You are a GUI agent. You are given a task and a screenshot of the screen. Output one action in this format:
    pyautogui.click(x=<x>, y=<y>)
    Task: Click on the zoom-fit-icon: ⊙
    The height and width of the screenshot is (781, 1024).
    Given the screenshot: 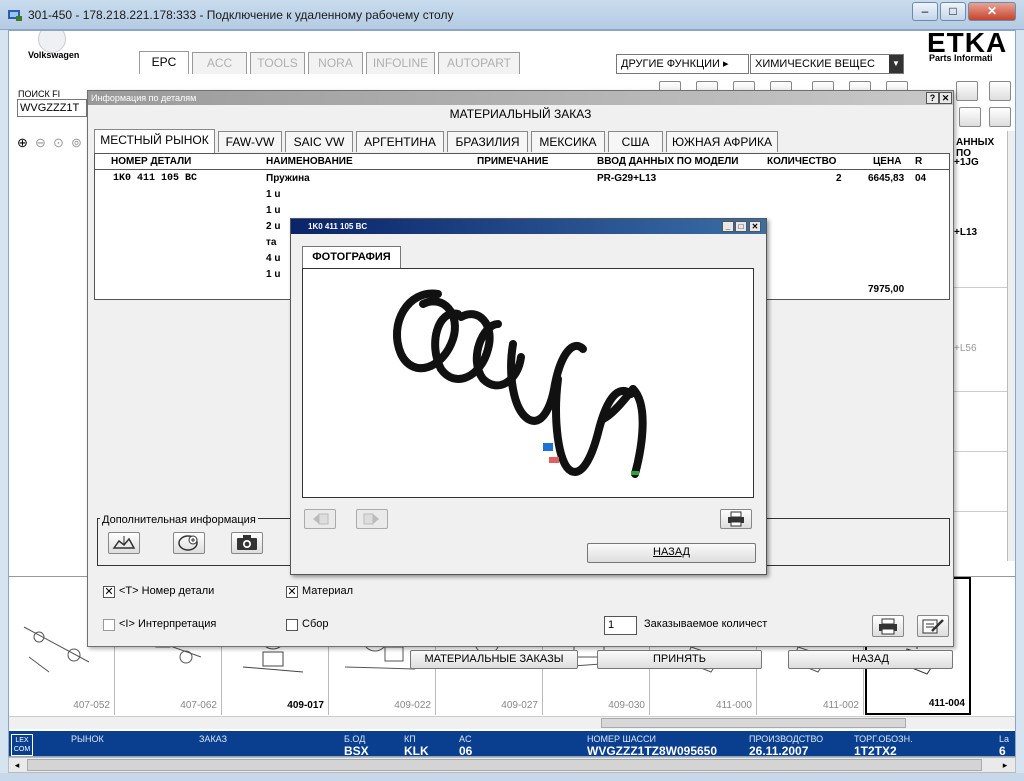 What is the action you would take?
    pyautogui.click(x=58, y=143)
    